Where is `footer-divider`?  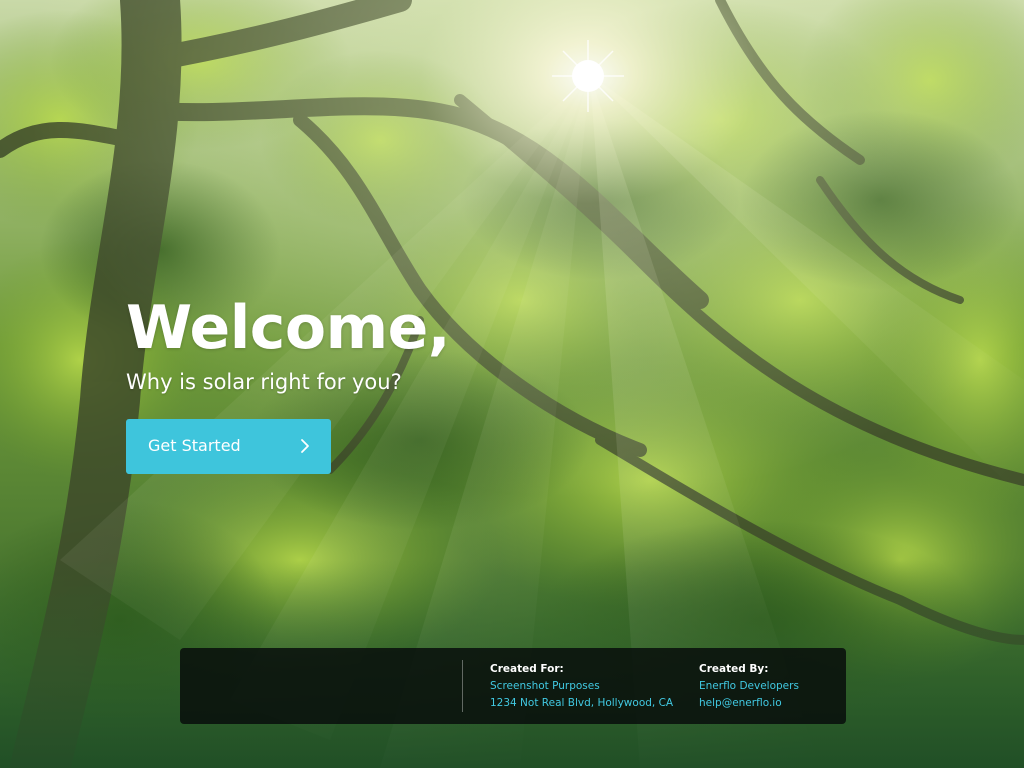 footer-divider is located at coordinates (462, 686).